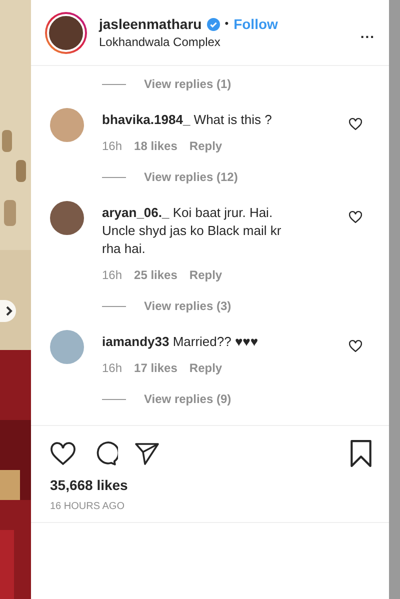 The image size is (400, 599). I want to click on view-replies-button: View replies (12), so click(191, 177).